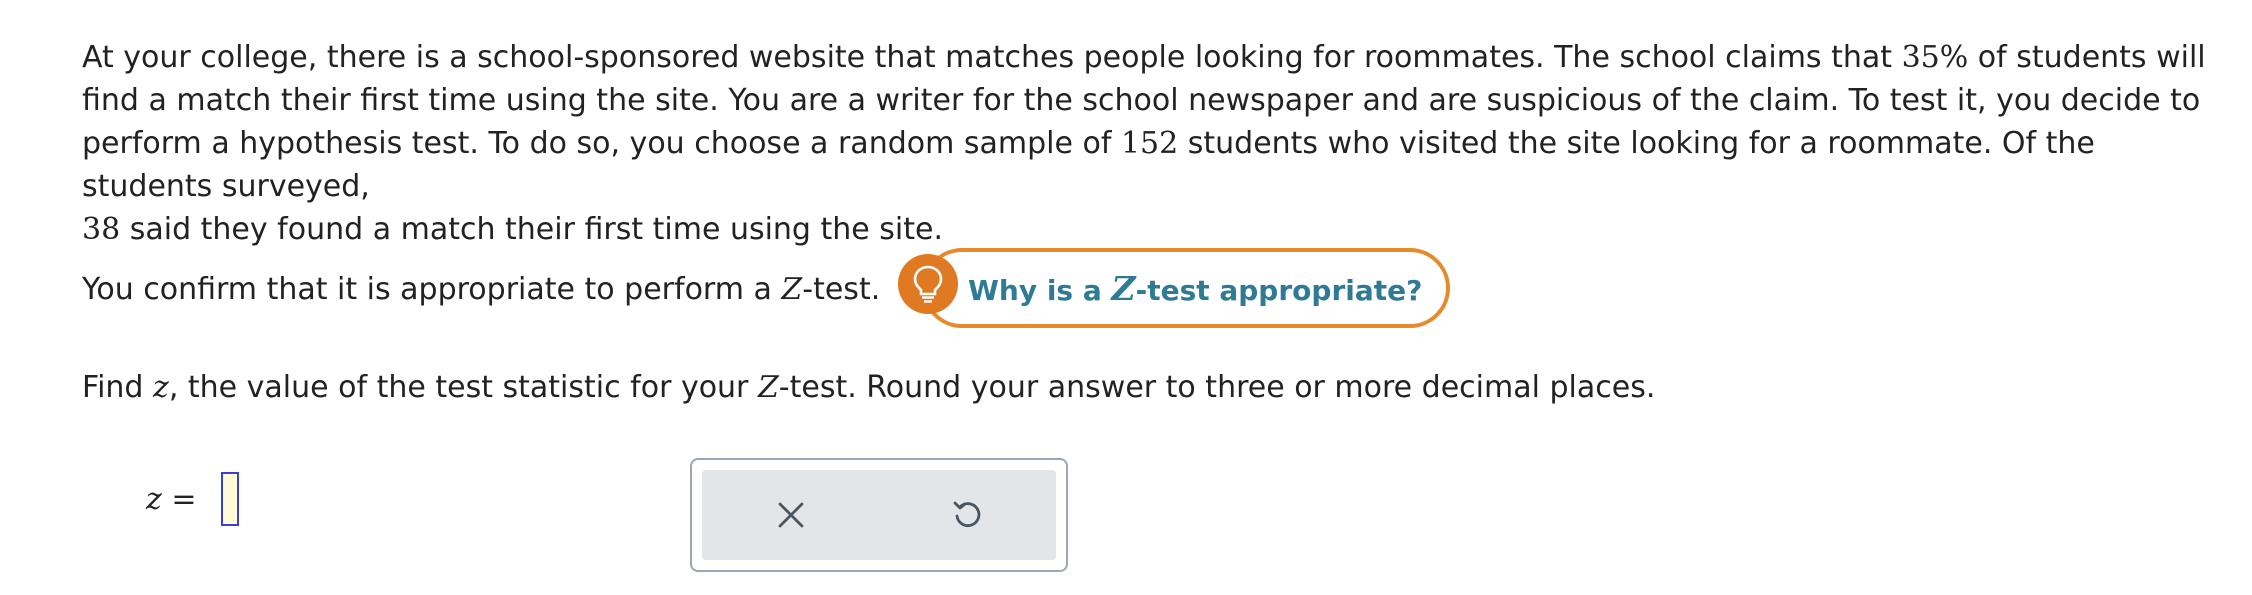  I want to click on z-answer-input, so click(229, 499).